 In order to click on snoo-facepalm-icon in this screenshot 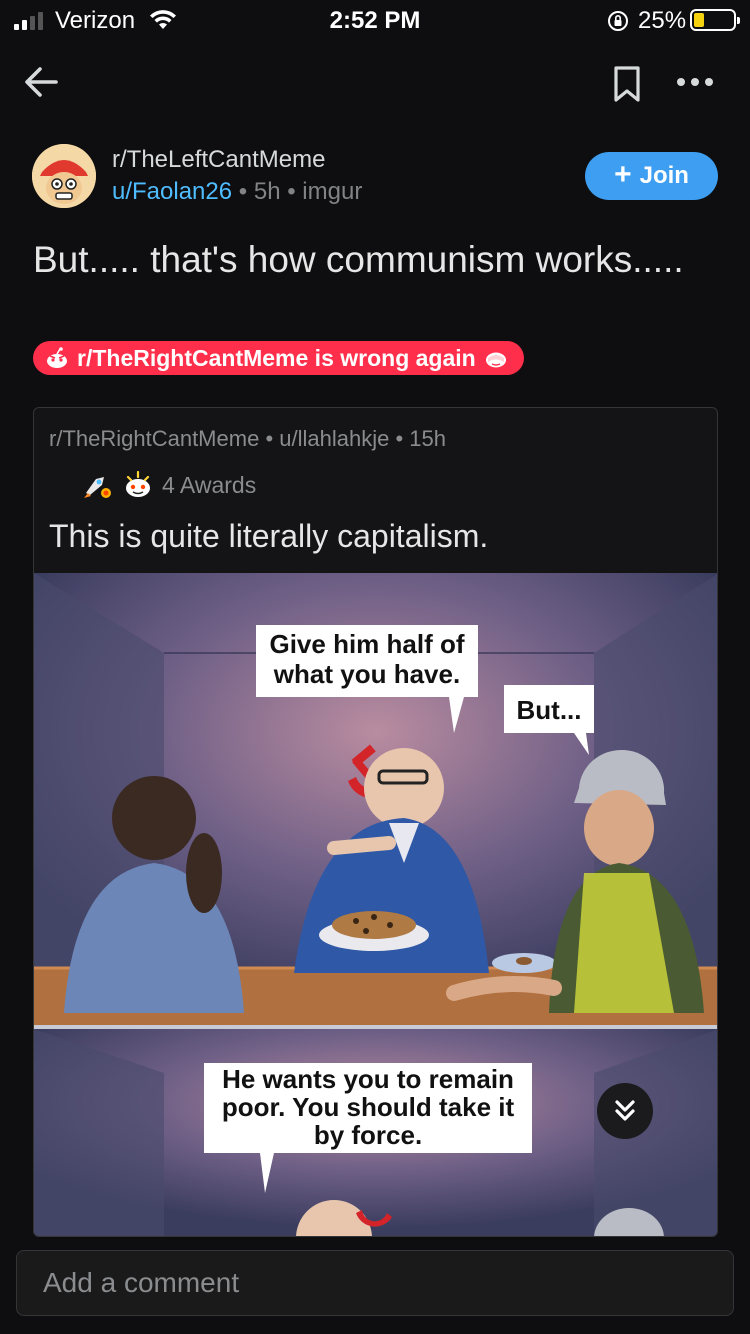, I will do `click(495, 360)`.